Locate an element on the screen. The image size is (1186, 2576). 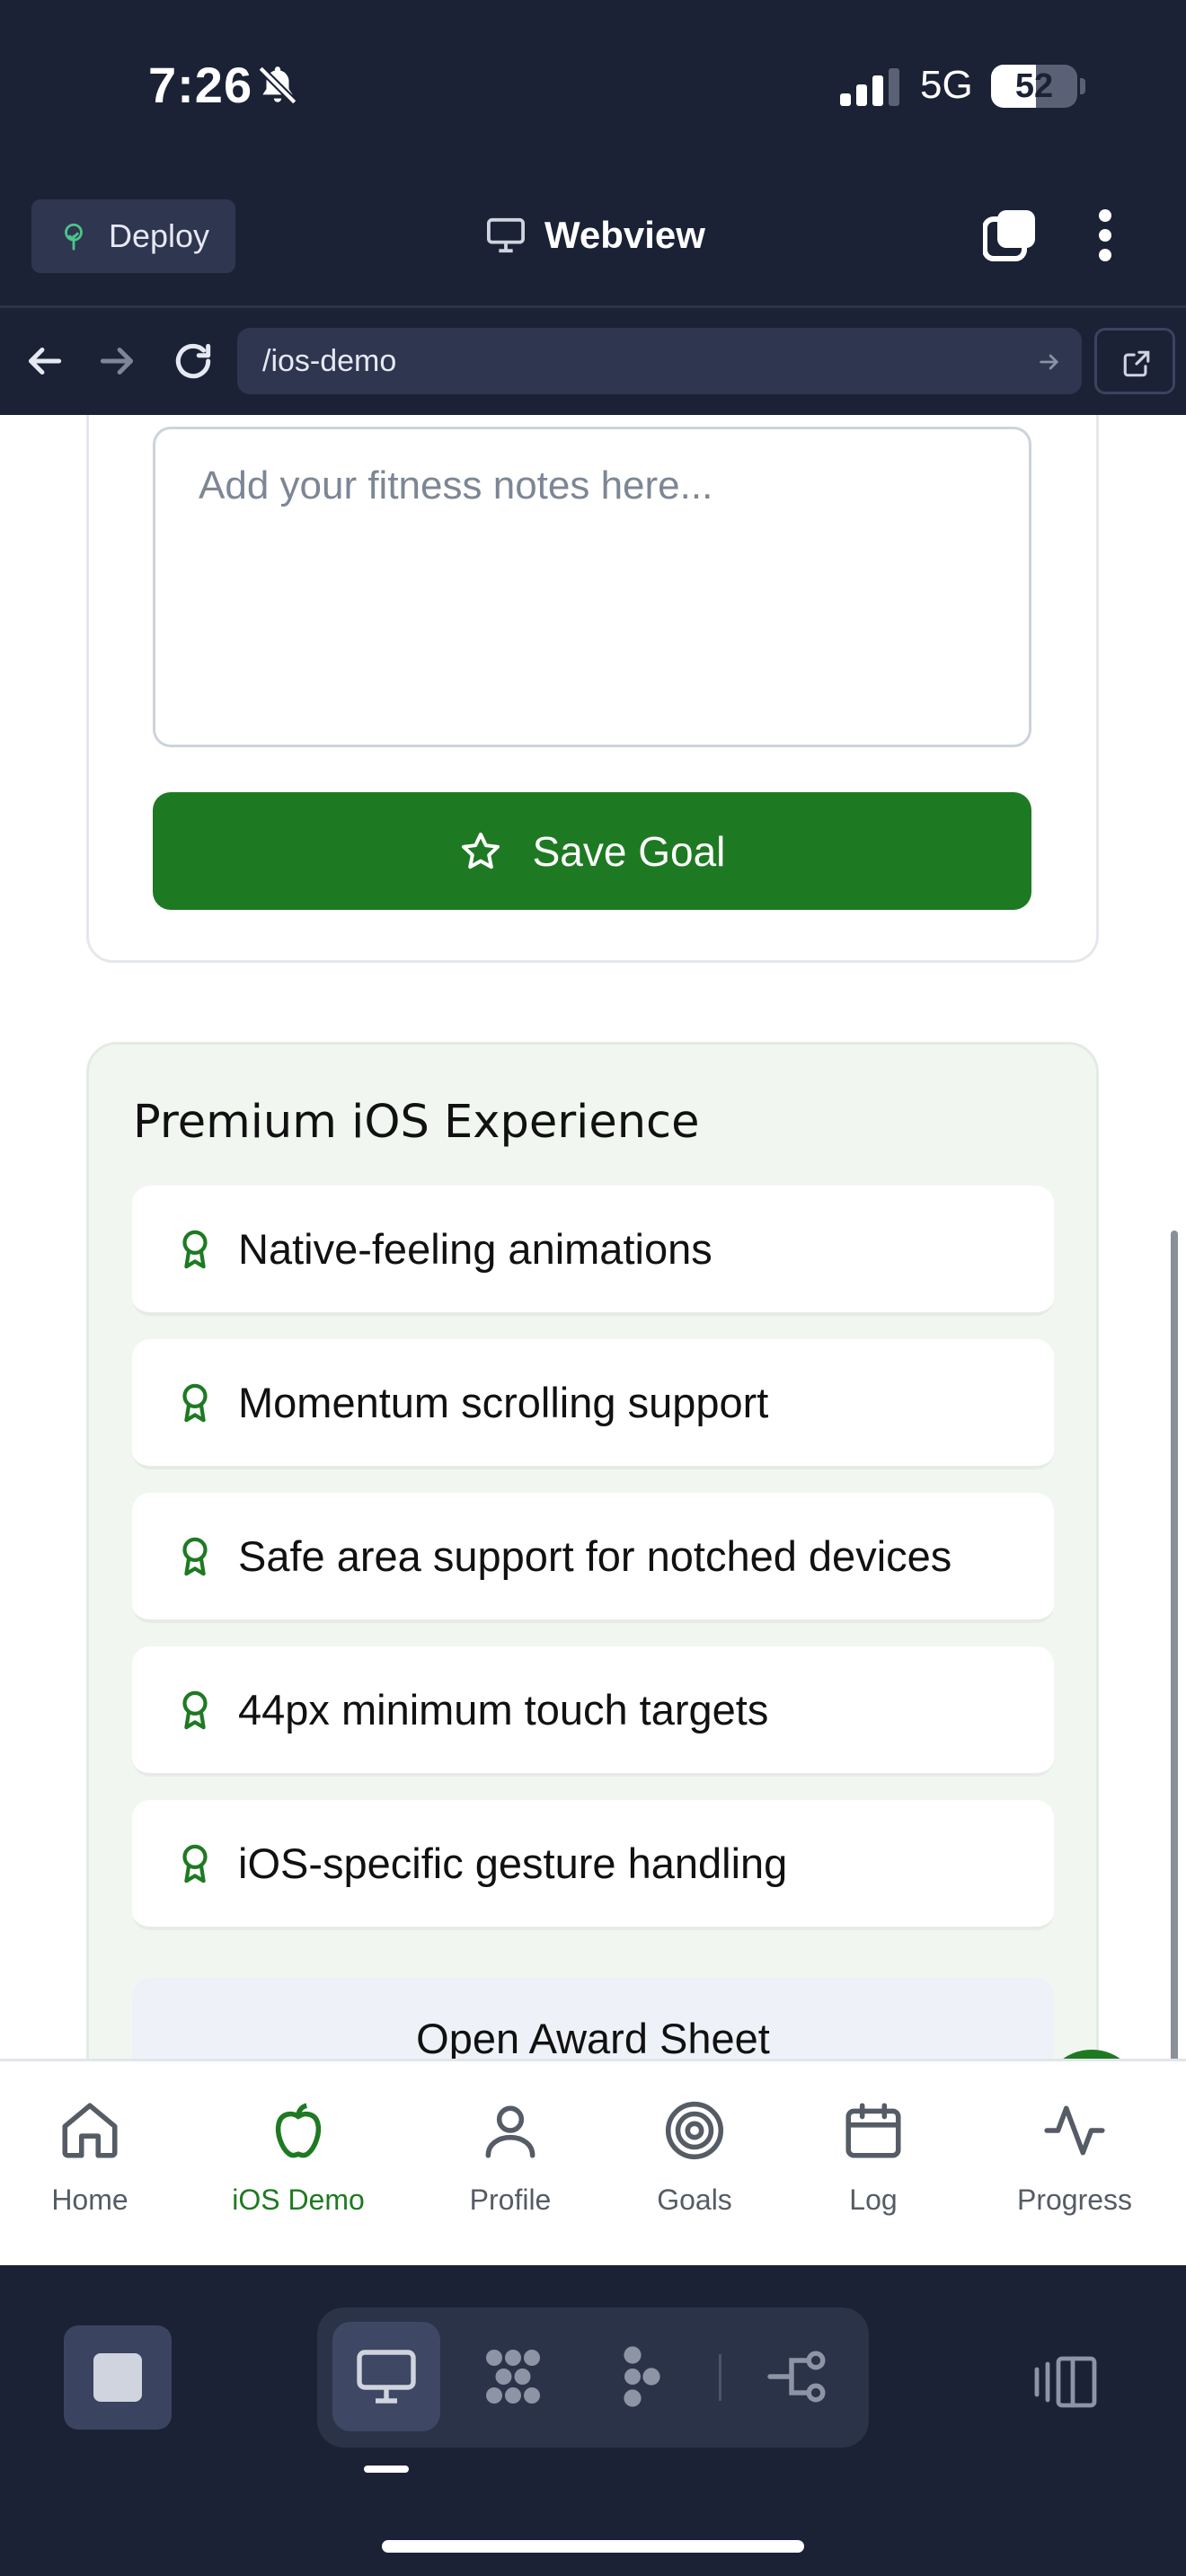
status-time: 7:26 is located at coordinates (200, 85).